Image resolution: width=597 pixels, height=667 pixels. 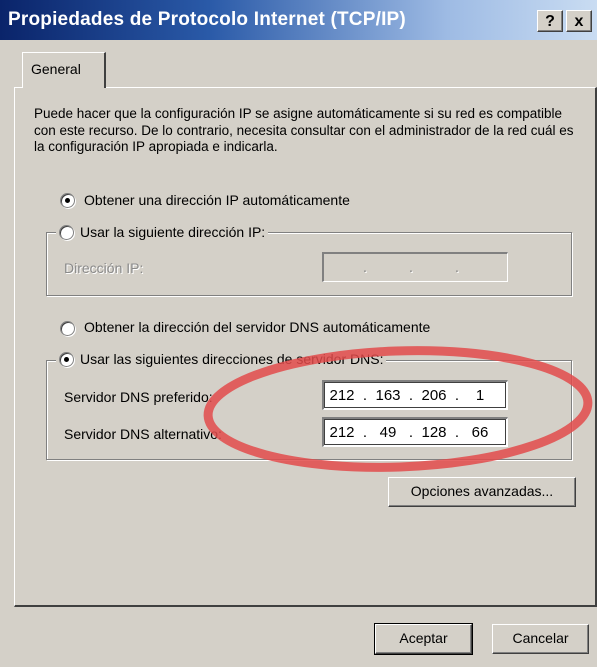 What do you see at coordinates (388, 432) in the screenshot?
I see `dns-alternate-octet-2: 49` at bounding box center [388, 432].